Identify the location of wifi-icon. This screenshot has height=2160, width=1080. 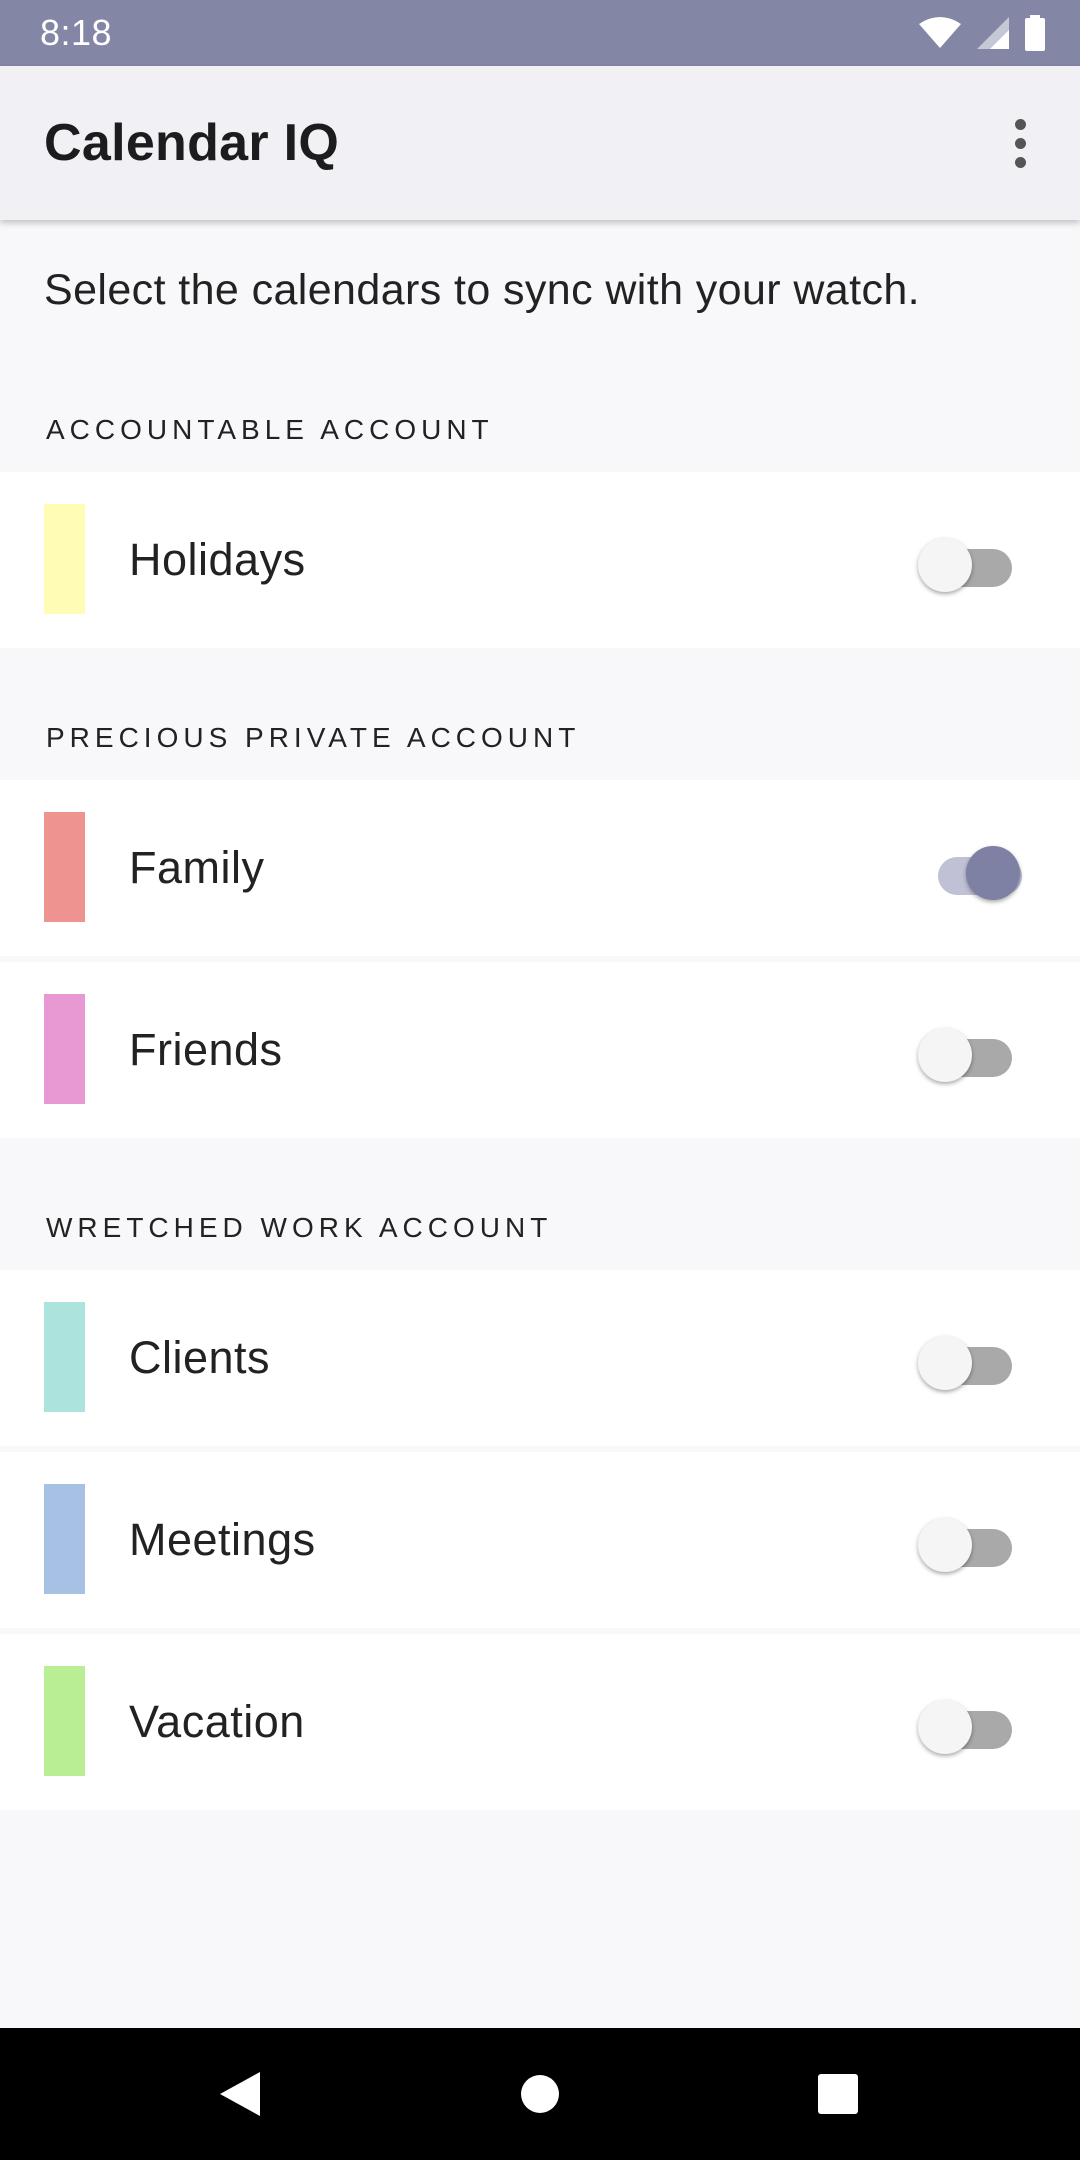
(940, 32).